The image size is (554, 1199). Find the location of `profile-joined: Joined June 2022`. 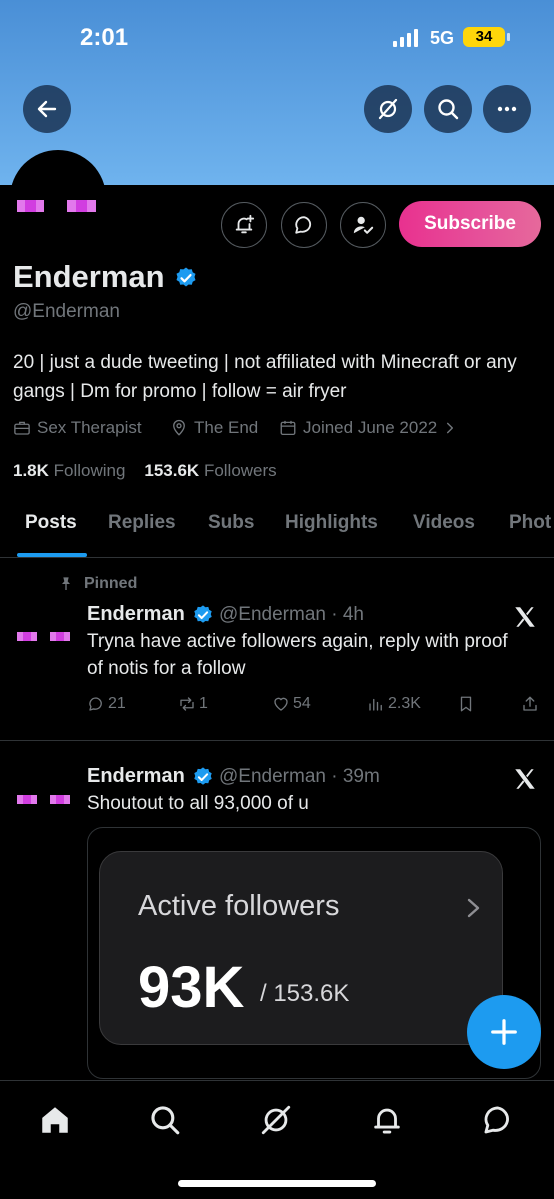

profile-joined: Joined June 2022 is located at coordinates (368, 428).